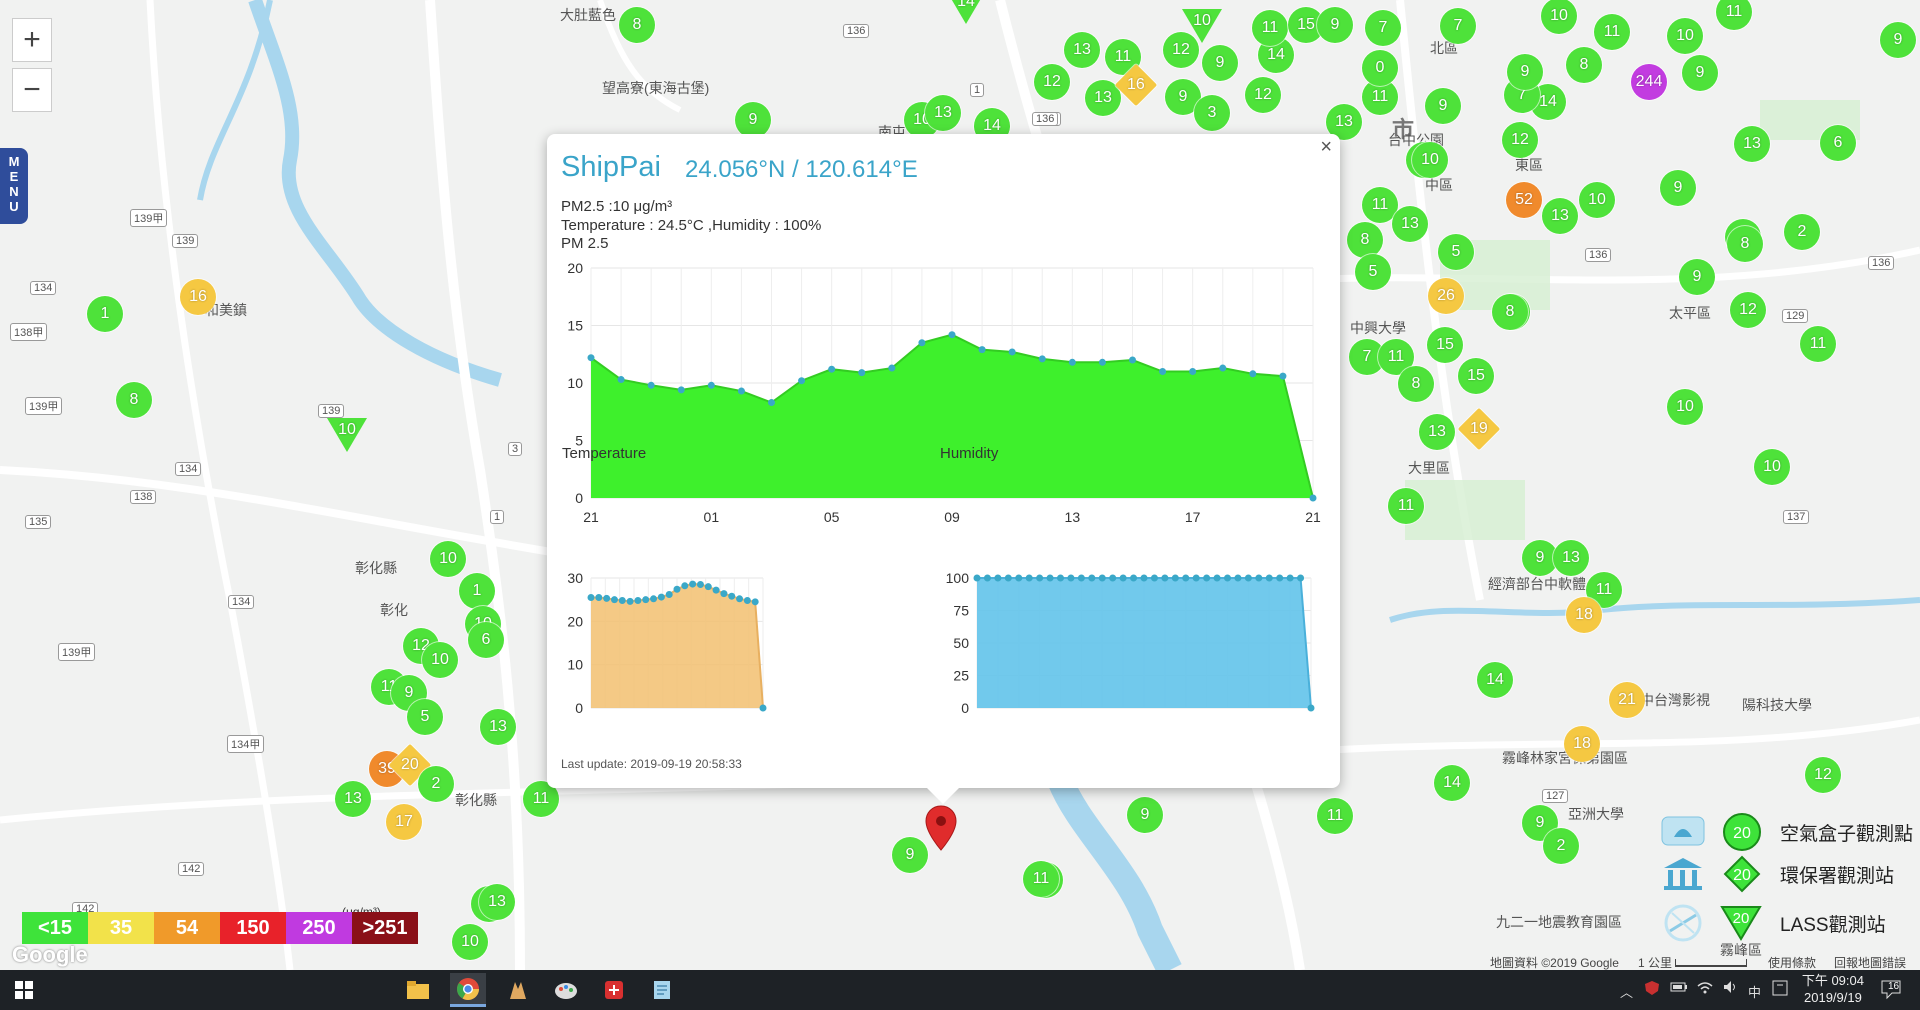  Describe the element at coordinates (418, 990) in the screenshot. I see `file-explorer-icon` at that location.